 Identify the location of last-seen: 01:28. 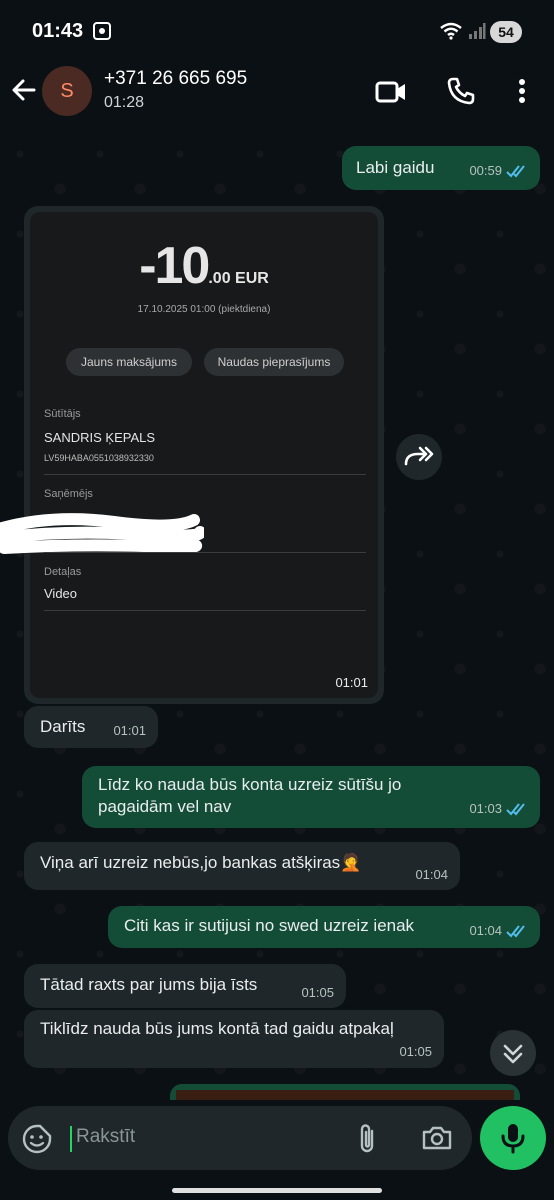
(124, 102).